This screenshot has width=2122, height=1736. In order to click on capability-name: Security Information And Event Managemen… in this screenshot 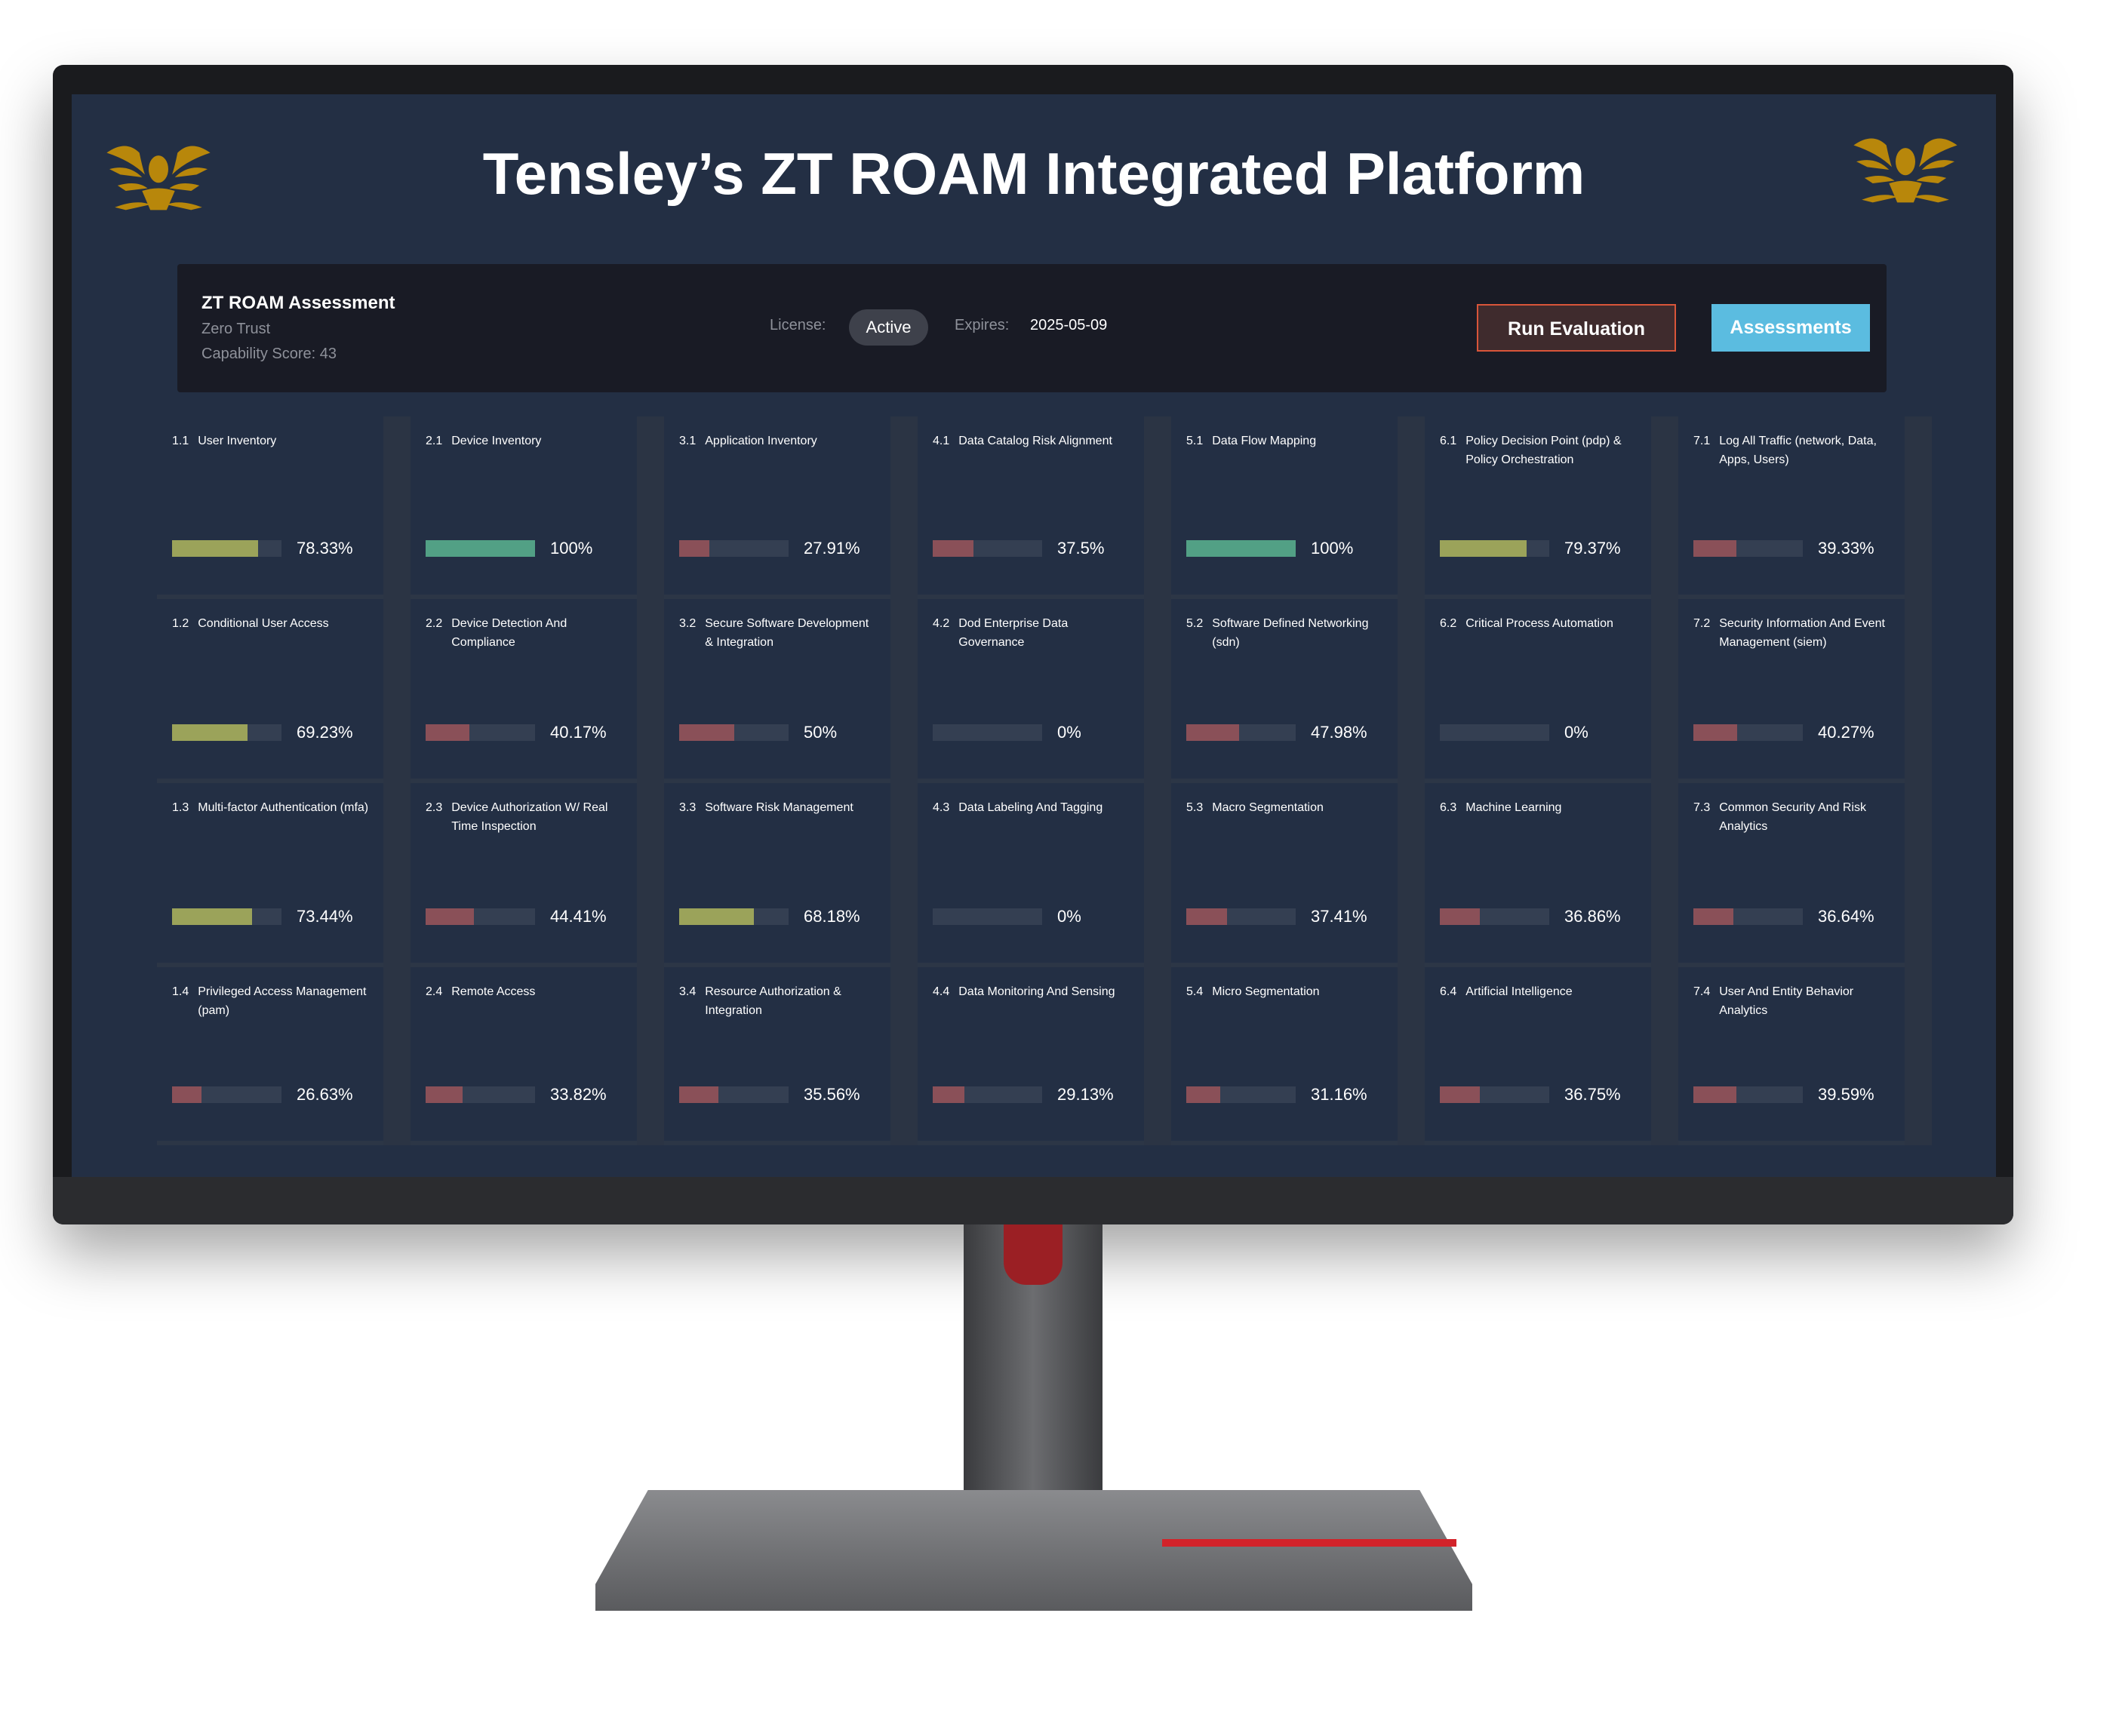, I will do `click(1802, 633)`.